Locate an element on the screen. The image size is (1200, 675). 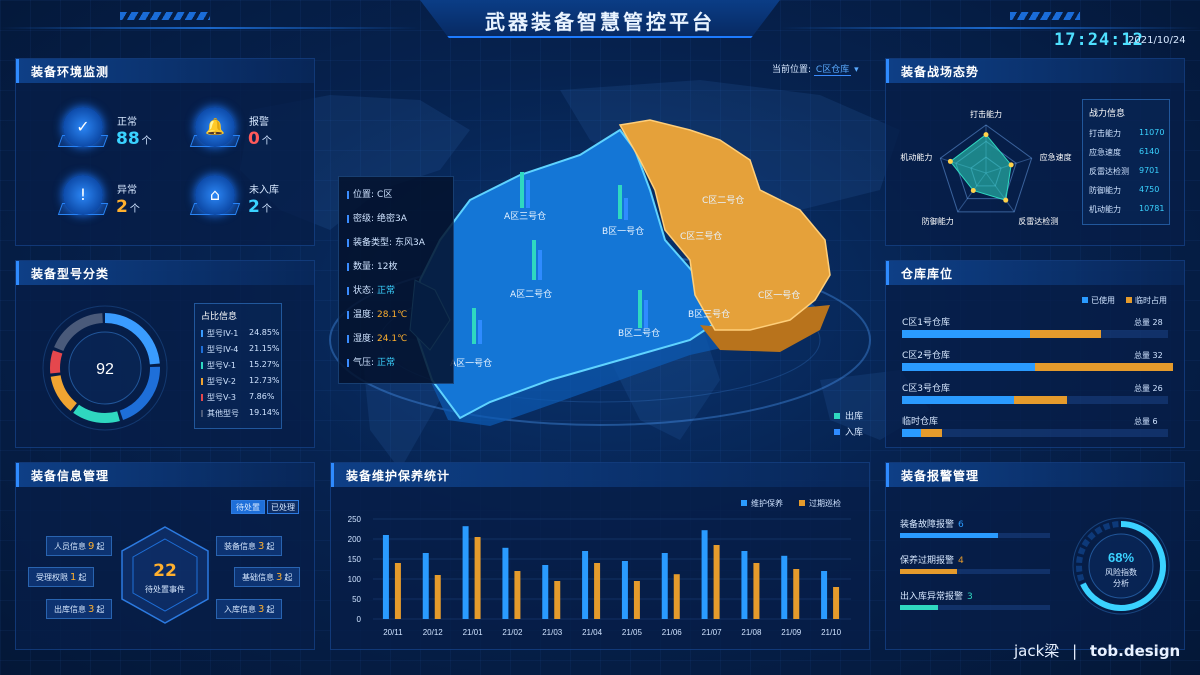
alarm-name: 出入库异常报警 is located at coordinates (932, 597).